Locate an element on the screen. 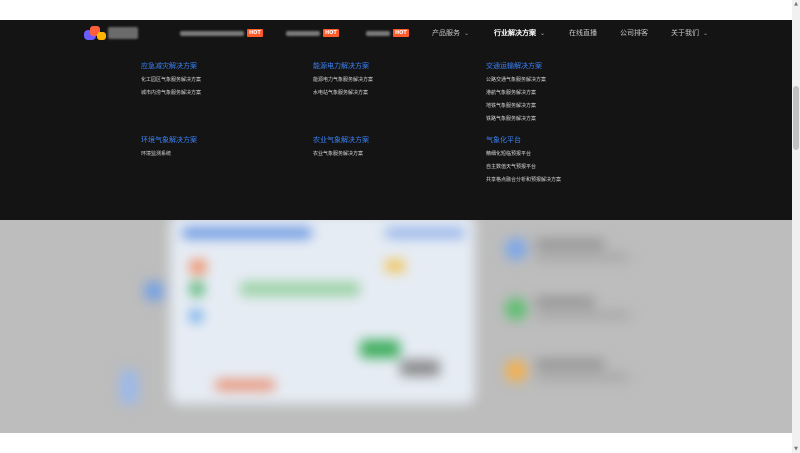 This screenshot has width=800, height=453. nav-item-label: 行业解决方案 is located at coordinates (515, 33).